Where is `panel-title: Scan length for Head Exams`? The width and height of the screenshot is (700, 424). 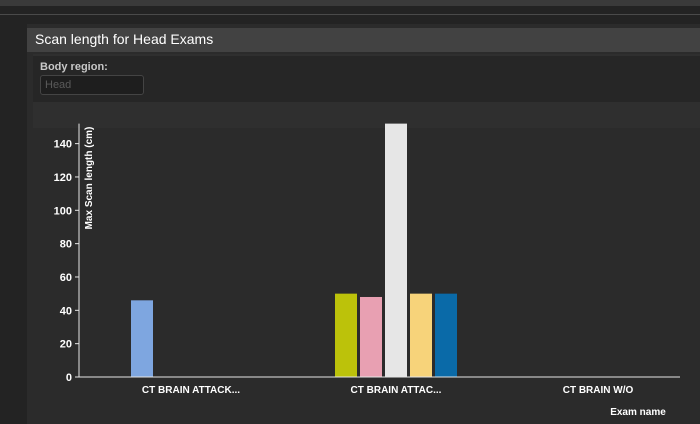
panel-title: Scan length for Head Exams is located at coordinates (124, 39).